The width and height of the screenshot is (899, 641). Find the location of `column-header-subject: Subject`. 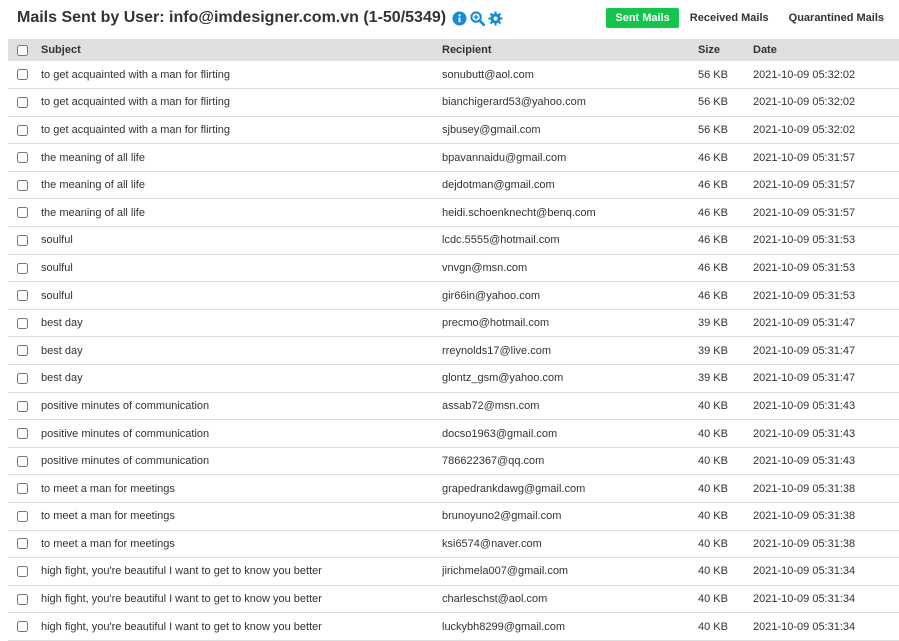

column-header-subject: Subject is located at coordinates (241, 50).